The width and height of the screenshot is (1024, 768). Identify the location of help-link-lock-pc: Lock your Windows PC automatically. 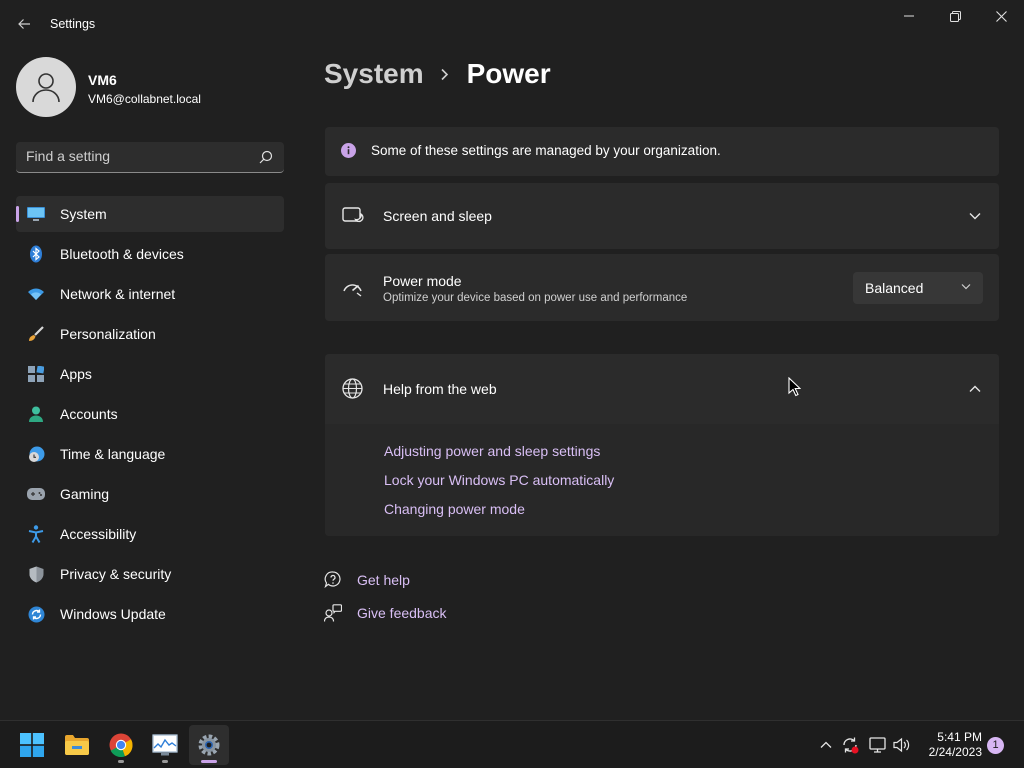
(499, 480).